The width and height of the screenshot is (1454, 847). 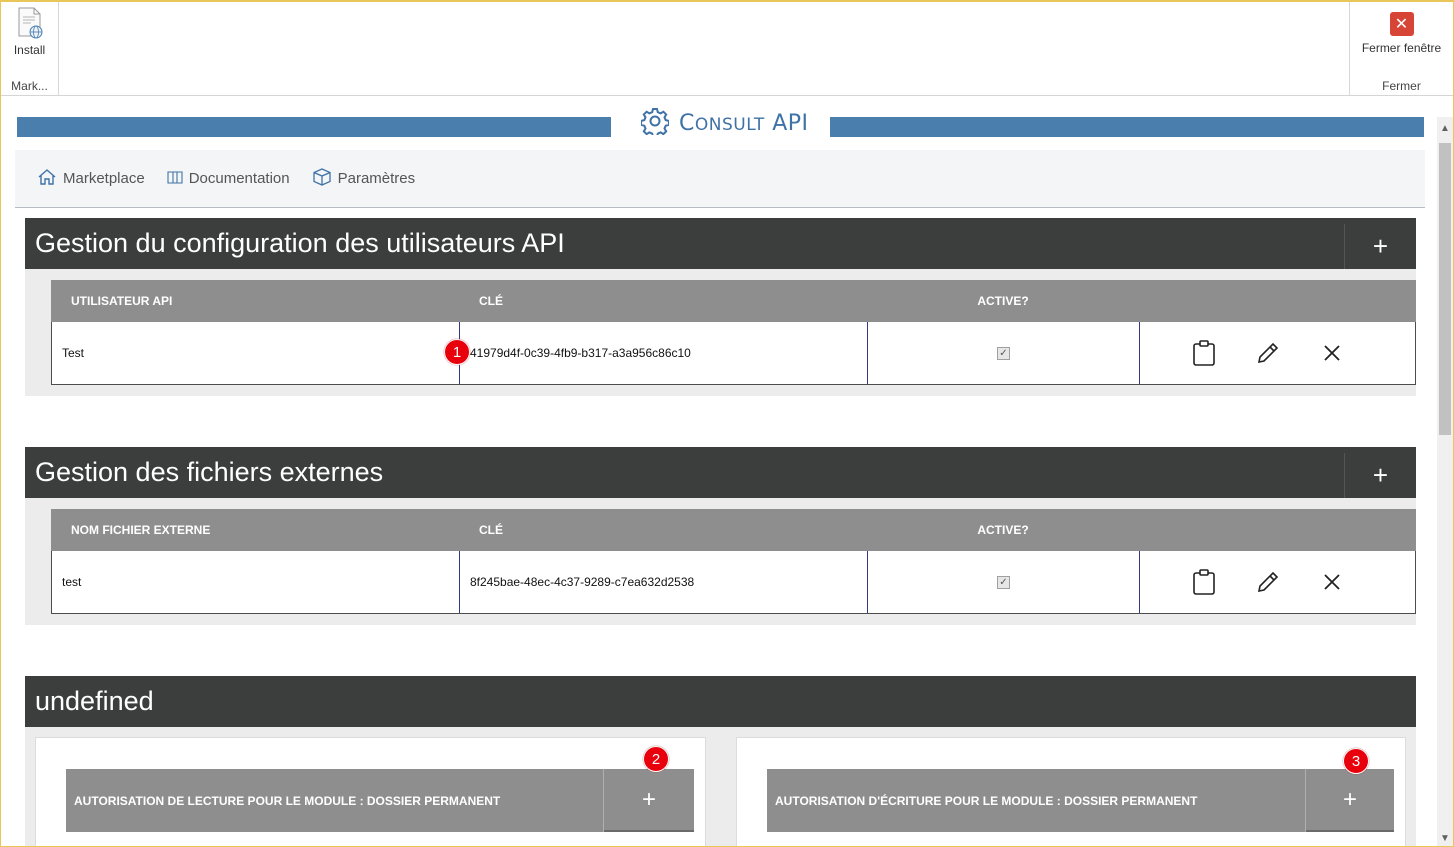 What do you see at coordinates (729, 125) in the screenshot?
I see `title-part-2: ONSULT` at bounding box center [729, 125].